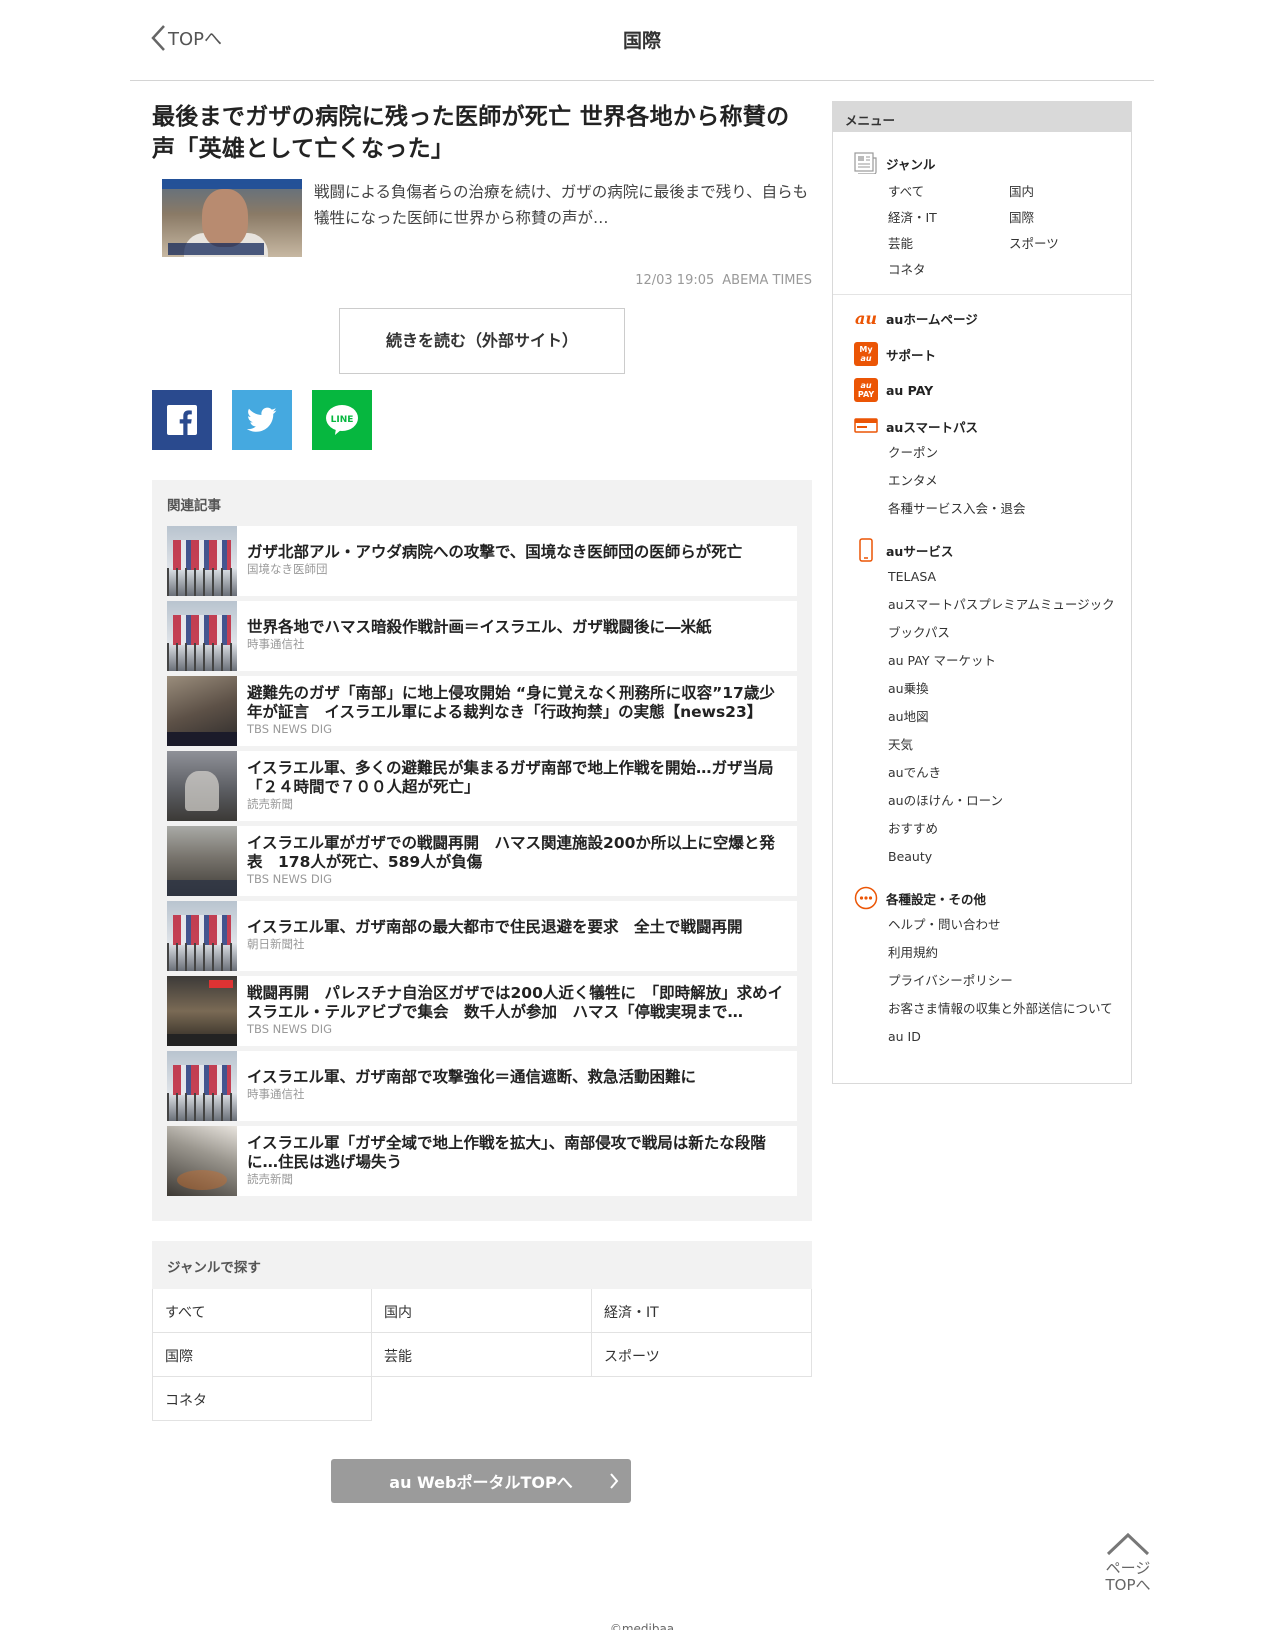  What do you see at coordinates (936, 899) in the screenshot?
I see `sidebar-settings-label: 各種設定・その他` at bounding box center [936, 899].